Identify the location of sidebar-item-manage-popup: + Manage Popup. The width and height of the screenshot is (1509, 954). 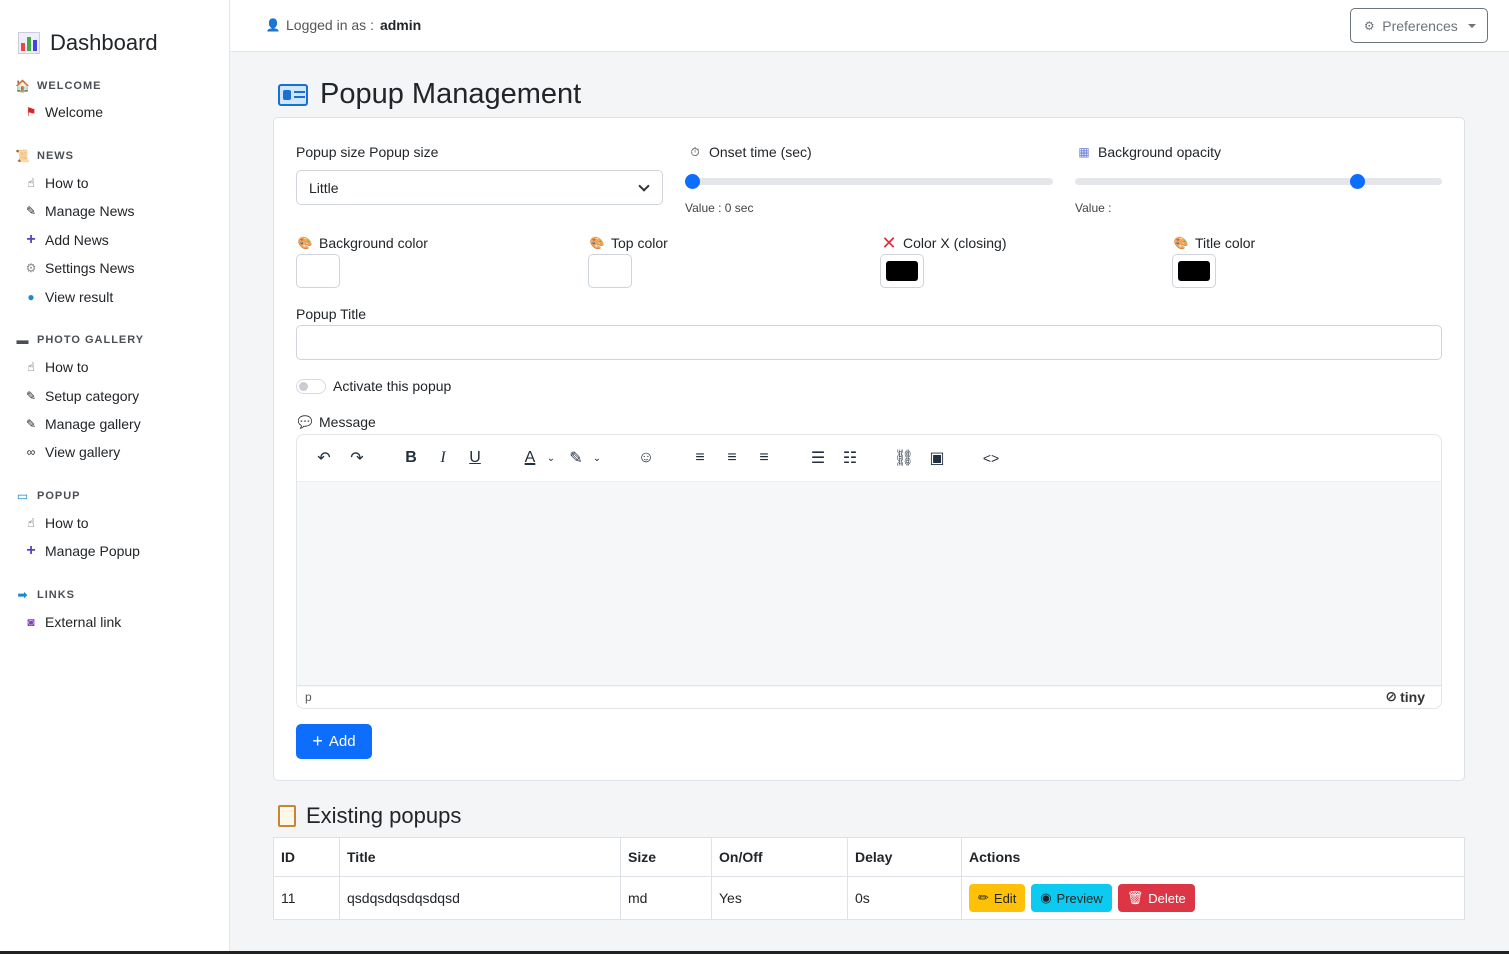
(82, 550).